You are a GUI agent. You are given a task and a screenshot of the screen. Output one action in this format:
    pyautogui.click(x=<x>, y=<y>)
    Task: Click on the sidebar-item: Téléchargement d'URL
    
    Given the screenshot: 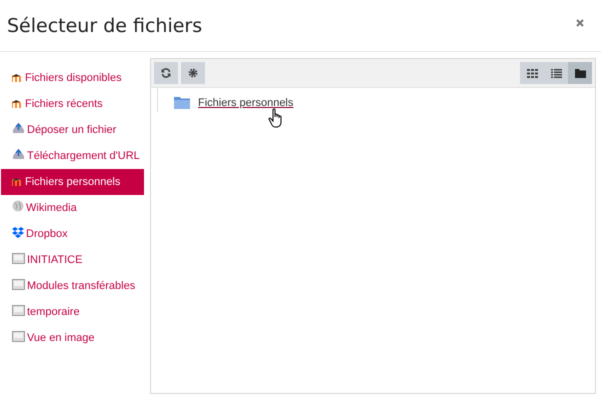 What is the action you would take?
    pyautogui.click(x=72, y=156)
    